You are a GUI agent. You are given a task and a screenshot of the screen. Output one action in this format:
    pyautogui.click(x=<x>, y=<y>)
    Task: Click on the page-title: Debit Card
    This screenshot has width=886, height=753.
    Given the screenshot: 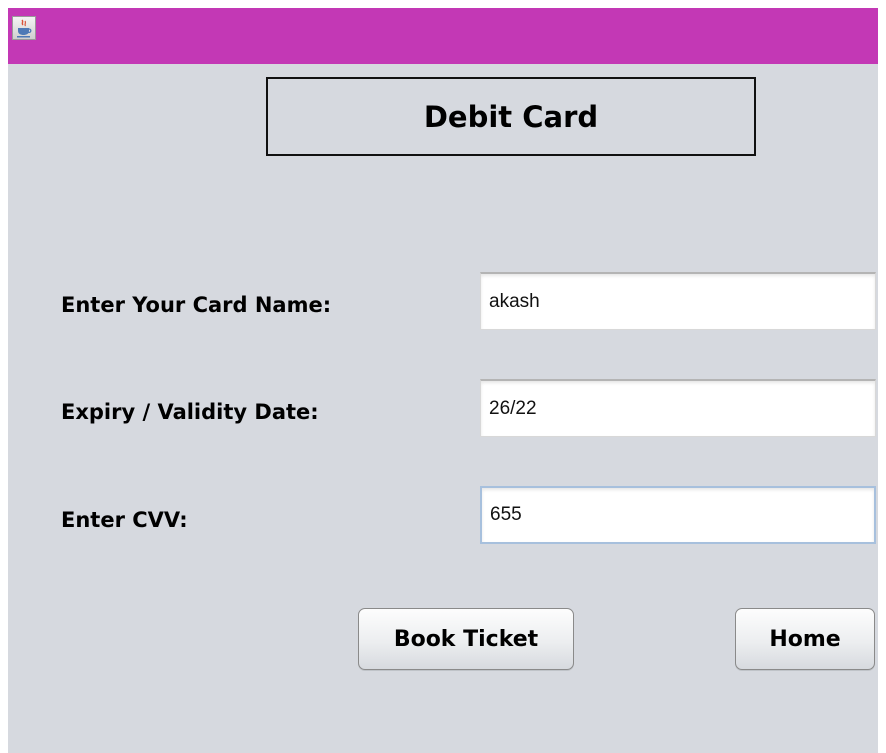 What is the action you would take?
    pyautogui.click(x=511, y=116)
    